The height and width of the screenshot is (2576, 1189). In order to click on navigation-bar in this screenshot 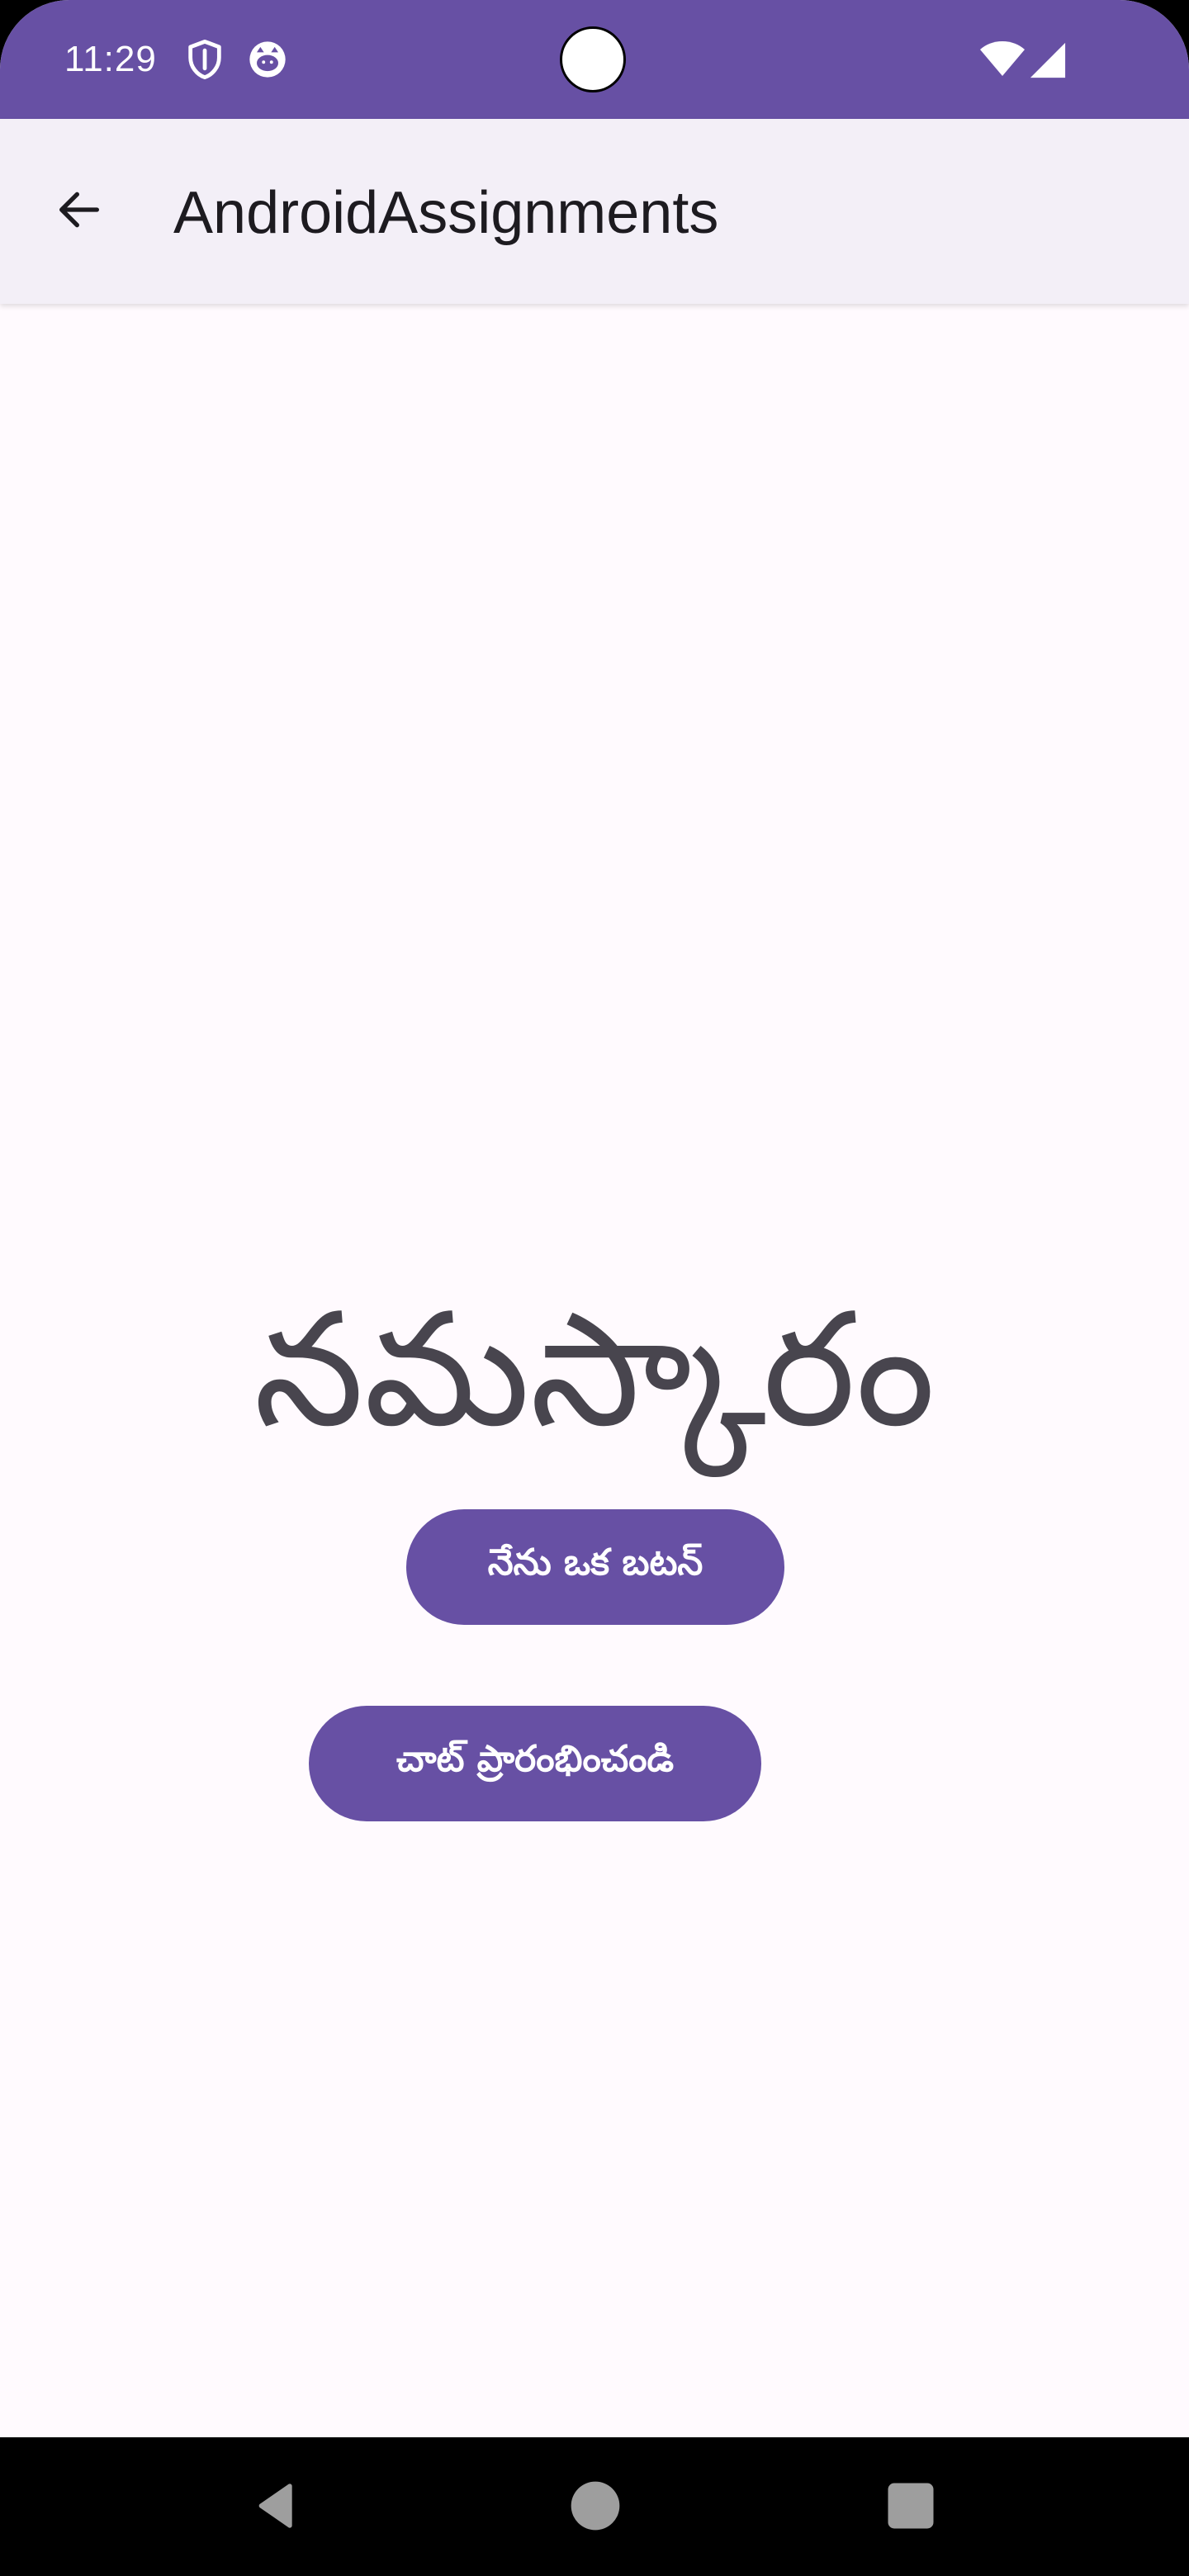, I will do `click(594, 2506)`.